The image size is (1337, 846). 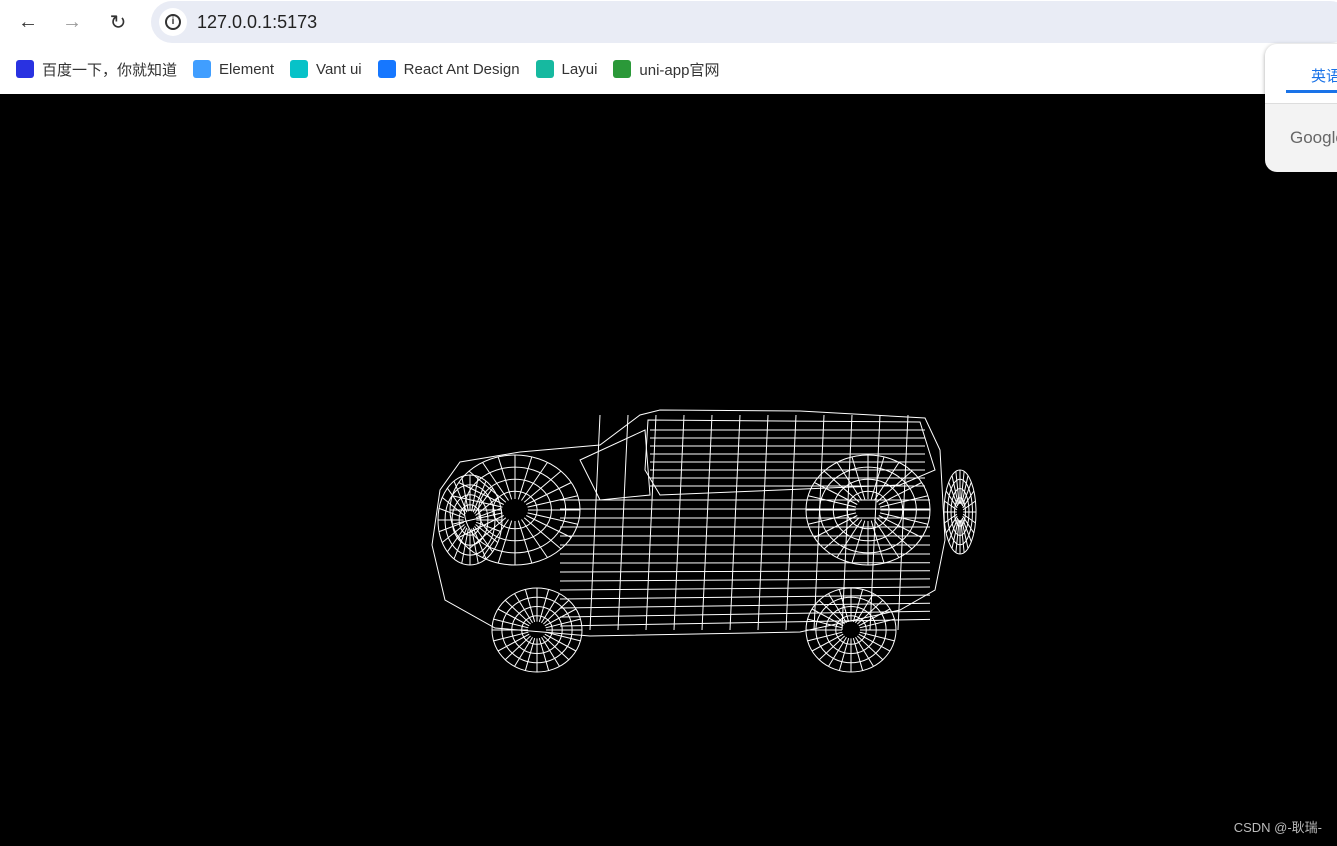 What do you see at coordinates (1324, 75) in the screenshot?
I see `tab-english: 英语` at bounding box center [1324, 75].